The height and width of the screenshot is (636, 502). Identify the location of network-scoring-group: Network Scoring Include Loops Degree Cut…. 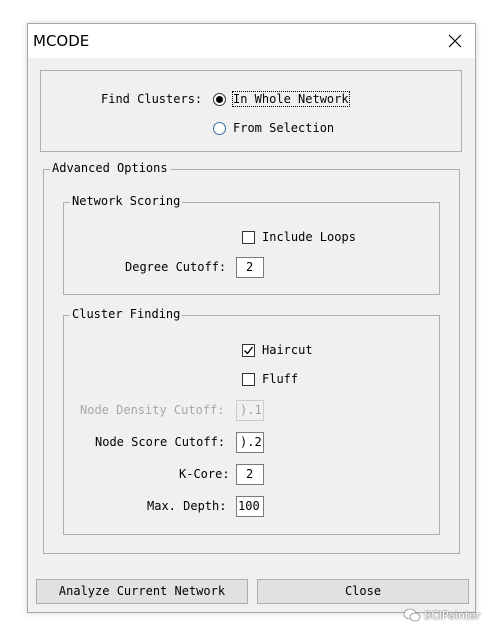
(251, 244).